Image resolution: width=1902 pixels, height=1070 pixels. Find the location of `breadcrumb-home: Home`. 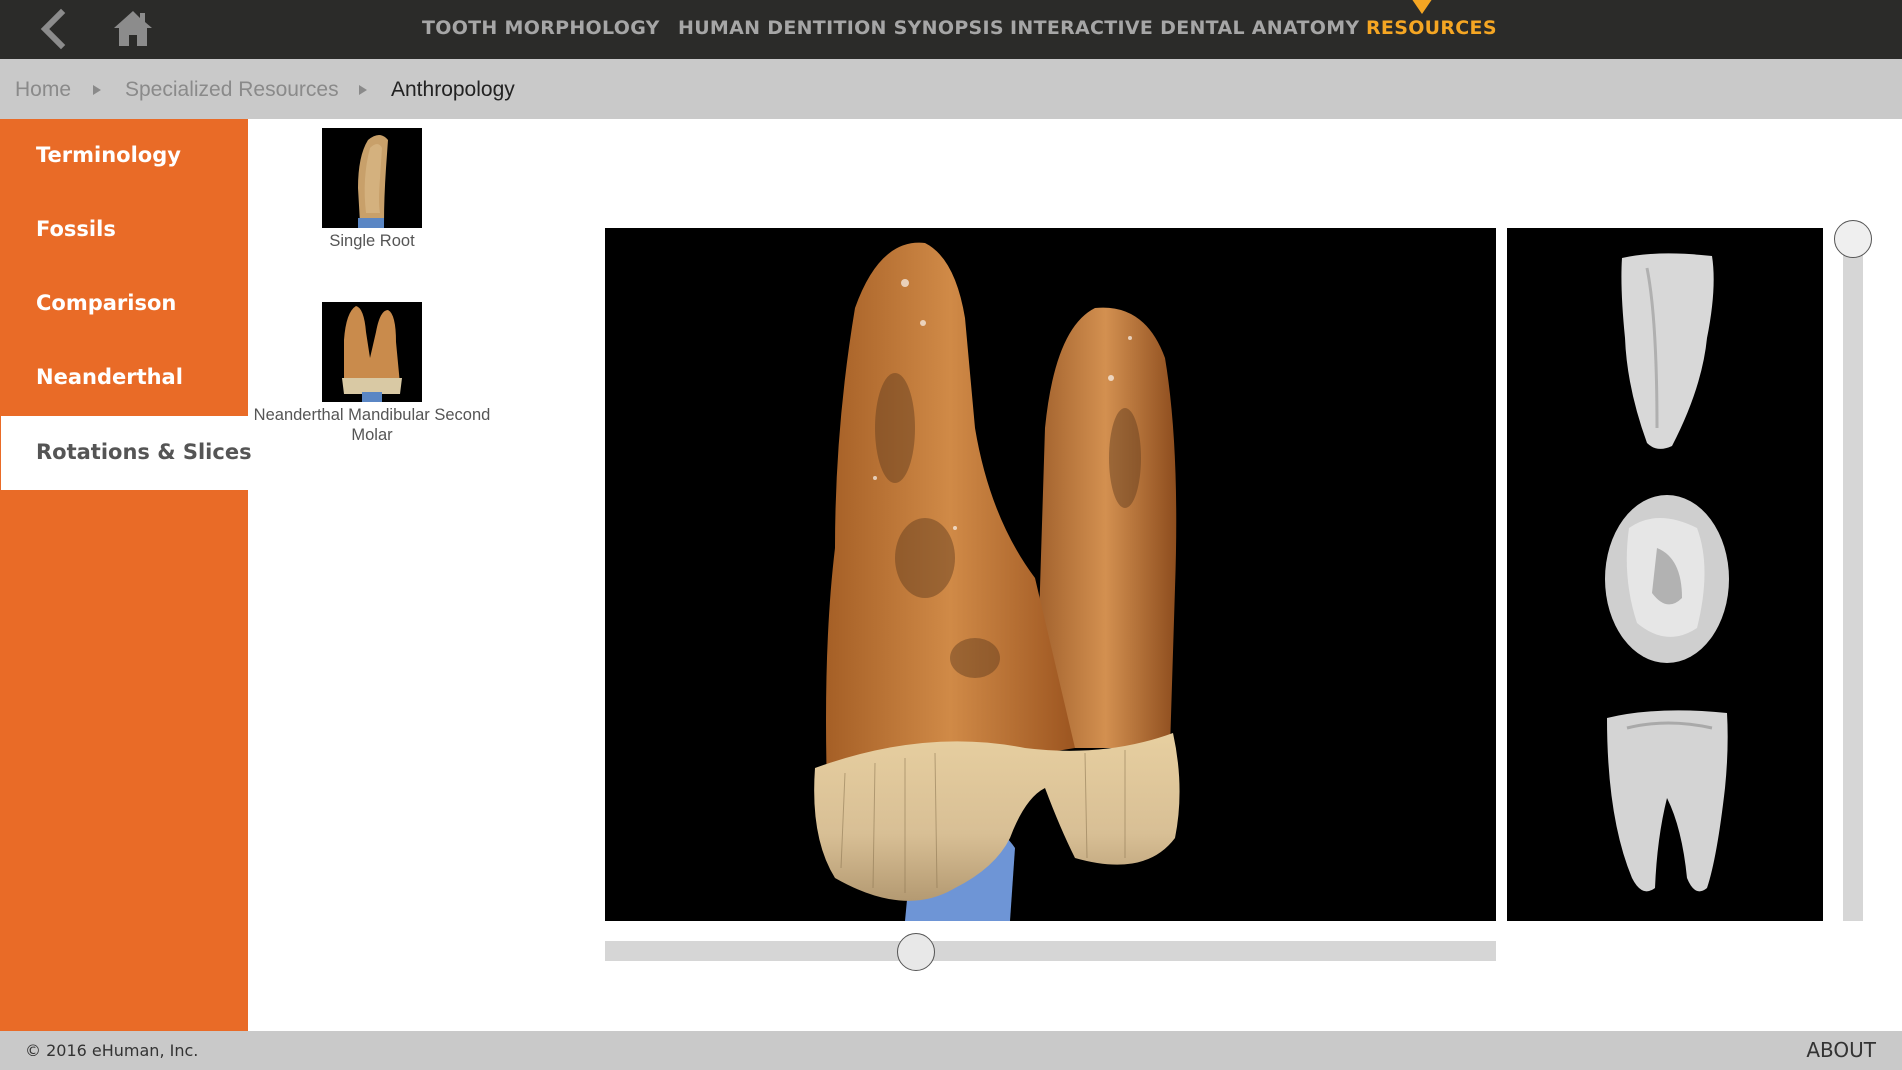

breadcrumb-home: Home is located at coordinates (43, 90).